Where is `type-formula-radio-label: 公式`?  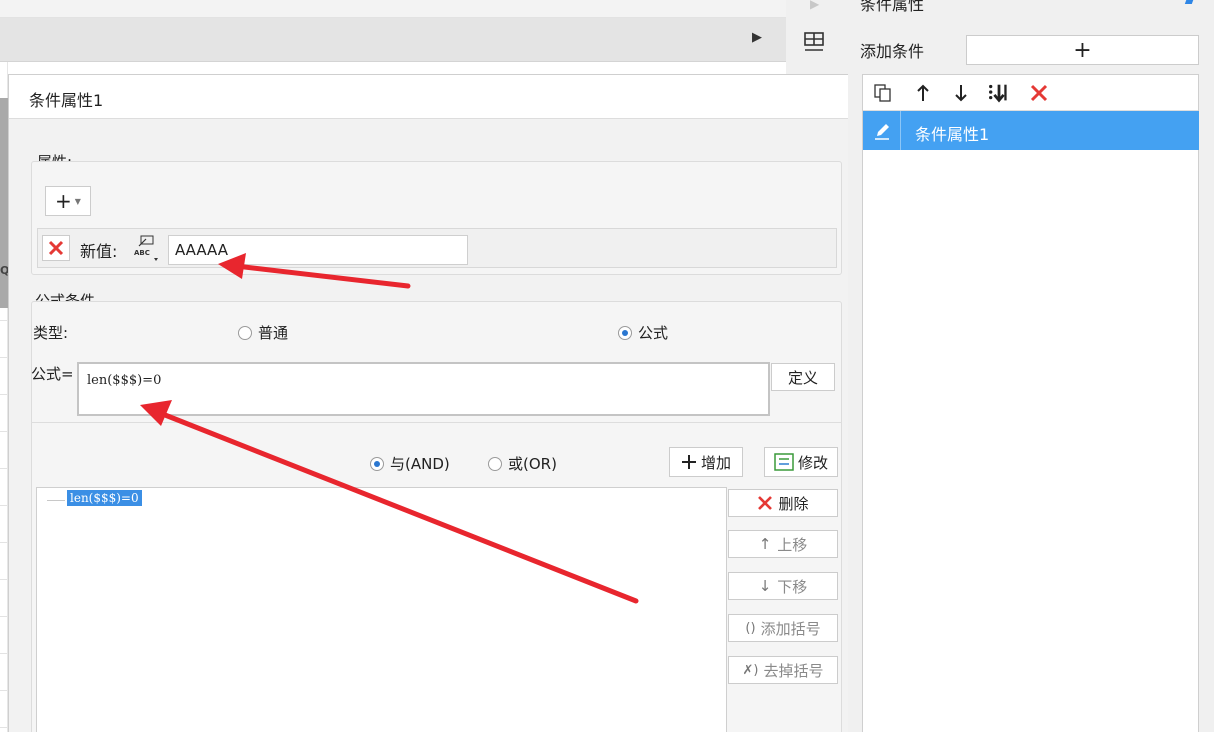 type-formula-radio-label: 公式 is located at coordinates (653, 333).